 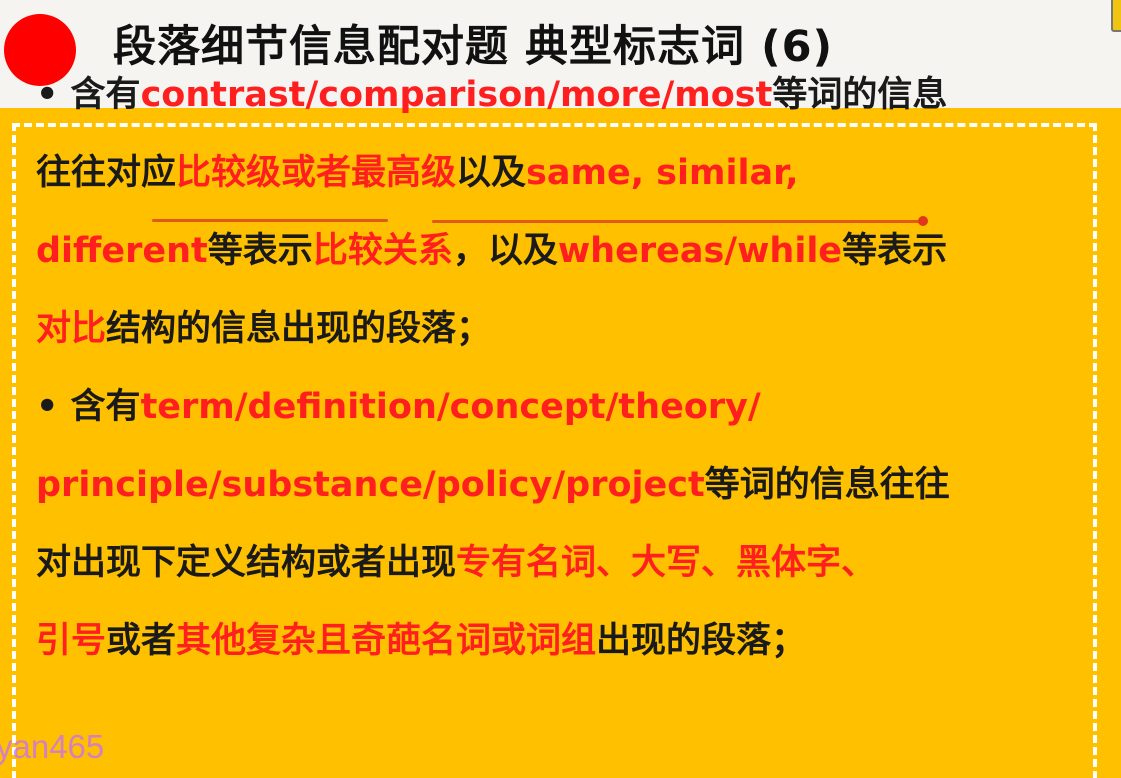 I want to click on body-text: ，以及, so click(x=505, y=251).